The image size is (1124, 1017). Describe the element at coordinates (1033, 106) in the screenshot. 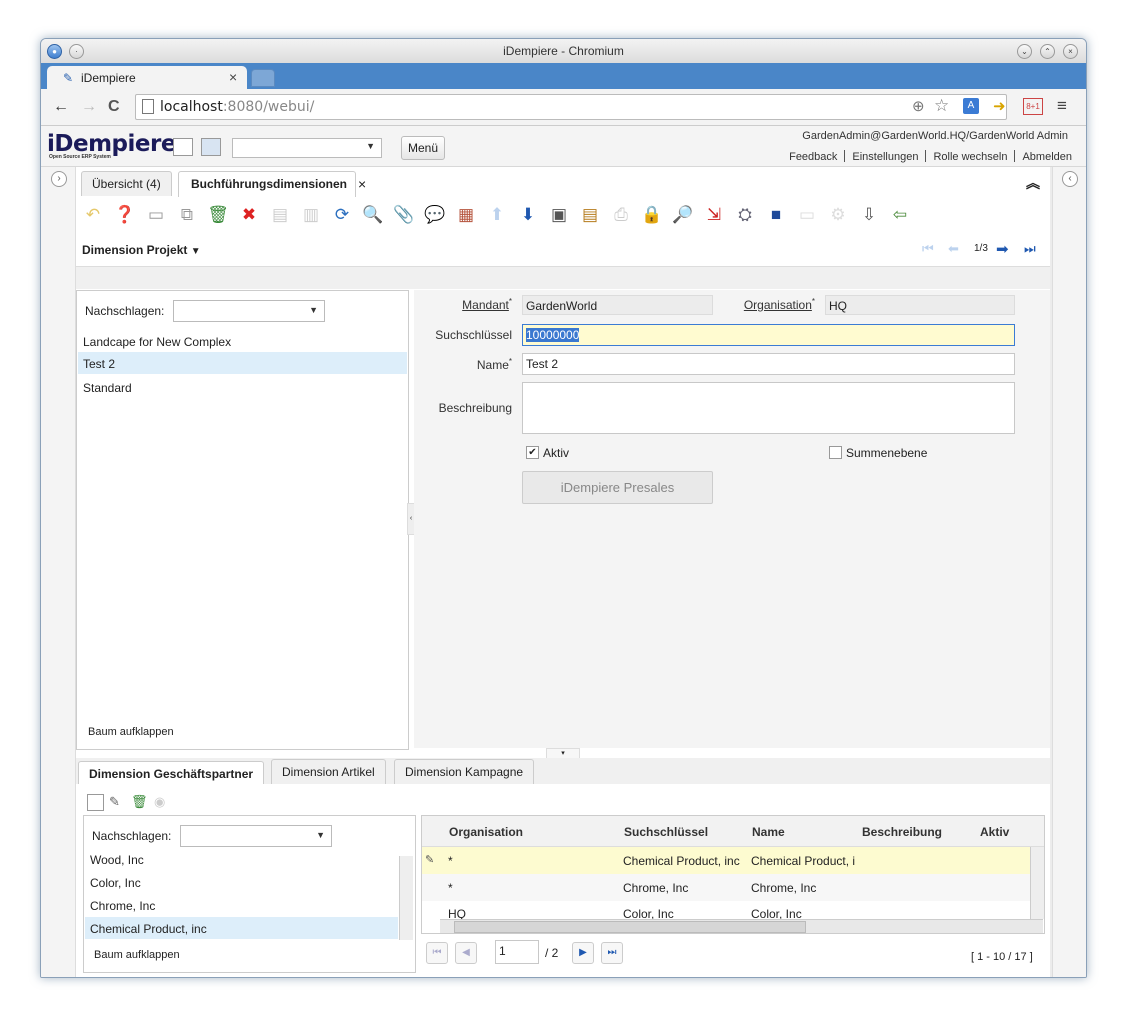

I see `google-plus-icon: 8+1` at that location.